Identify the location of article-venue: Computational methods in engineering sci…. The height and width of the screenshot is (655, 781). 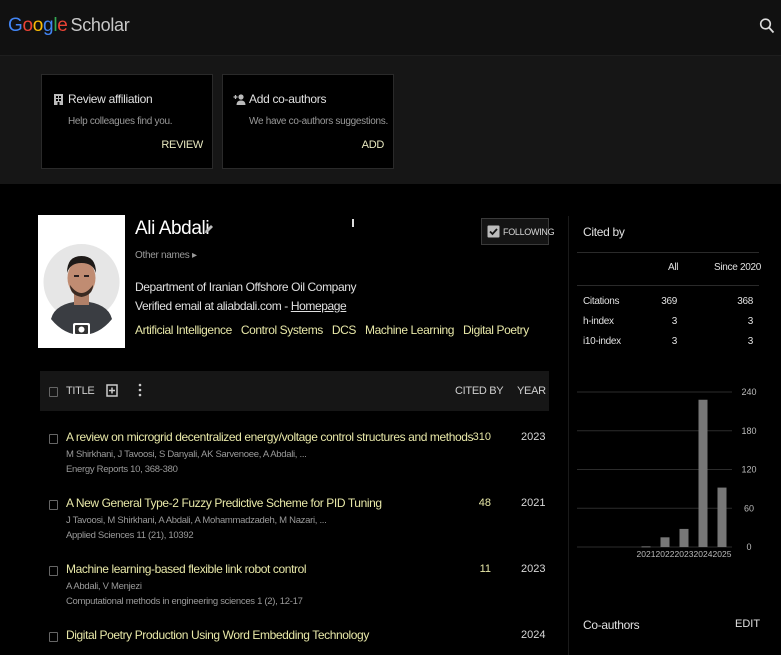
(184, 601).